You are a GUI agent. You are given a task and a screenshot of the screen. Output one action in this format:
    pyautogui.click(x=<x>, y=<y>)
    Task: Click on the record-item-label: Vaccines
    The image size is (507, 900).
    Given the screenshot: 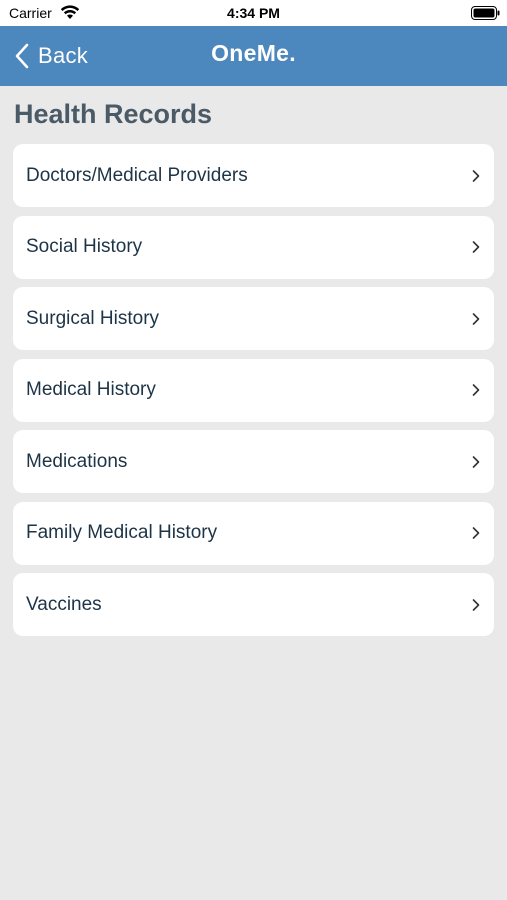 What is the action you would take?
    pyautogui.click(x=64, y=604)
    